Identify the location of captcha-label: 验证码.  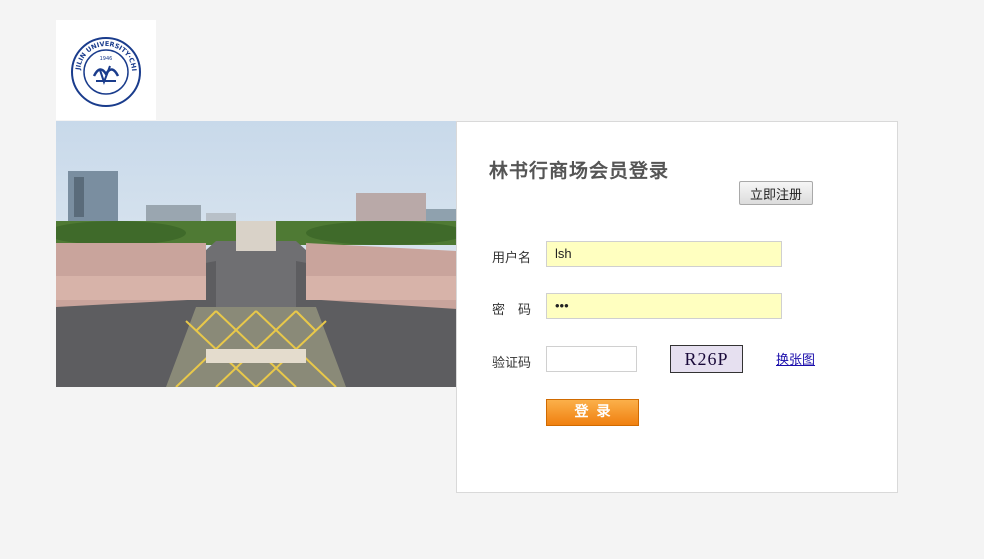
(512, 363).